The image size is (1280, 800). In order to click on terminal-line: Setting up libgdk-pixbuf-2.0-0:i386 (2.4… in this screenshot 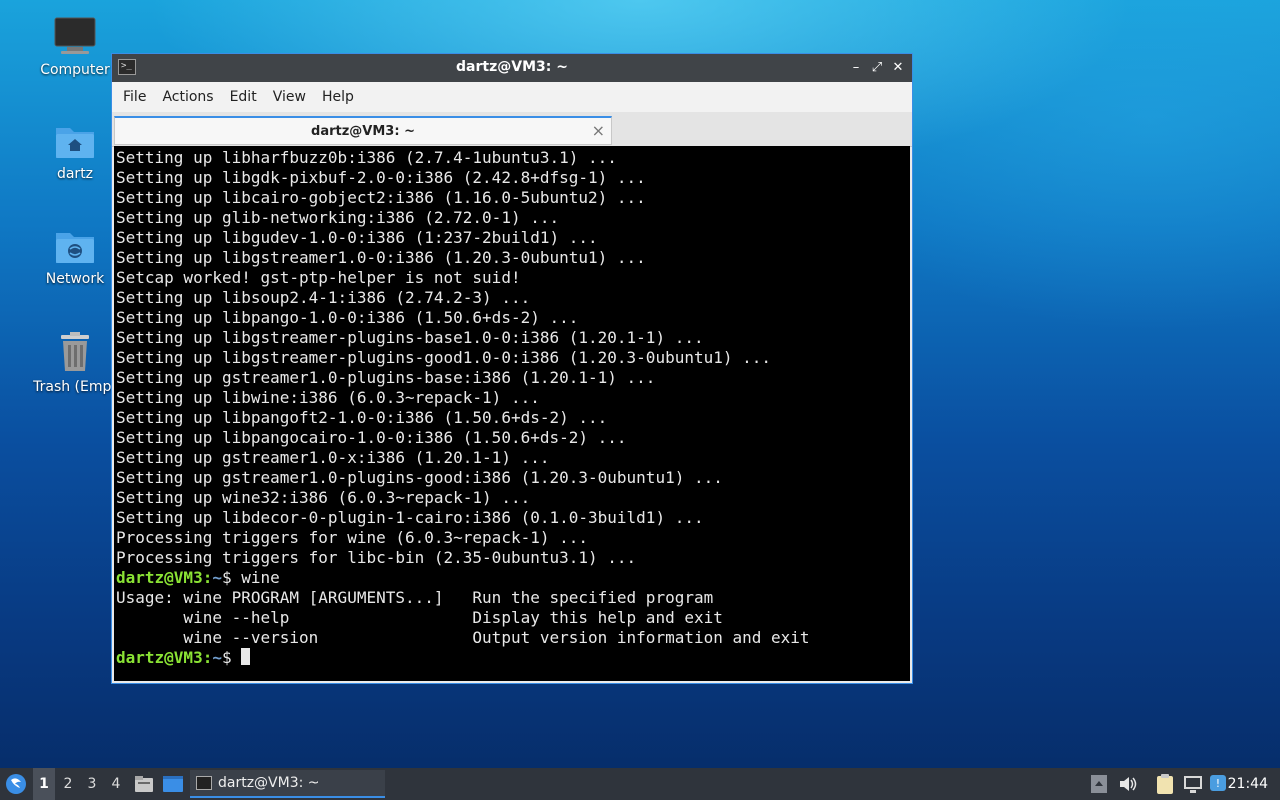, I will do `click(381, 177)`.